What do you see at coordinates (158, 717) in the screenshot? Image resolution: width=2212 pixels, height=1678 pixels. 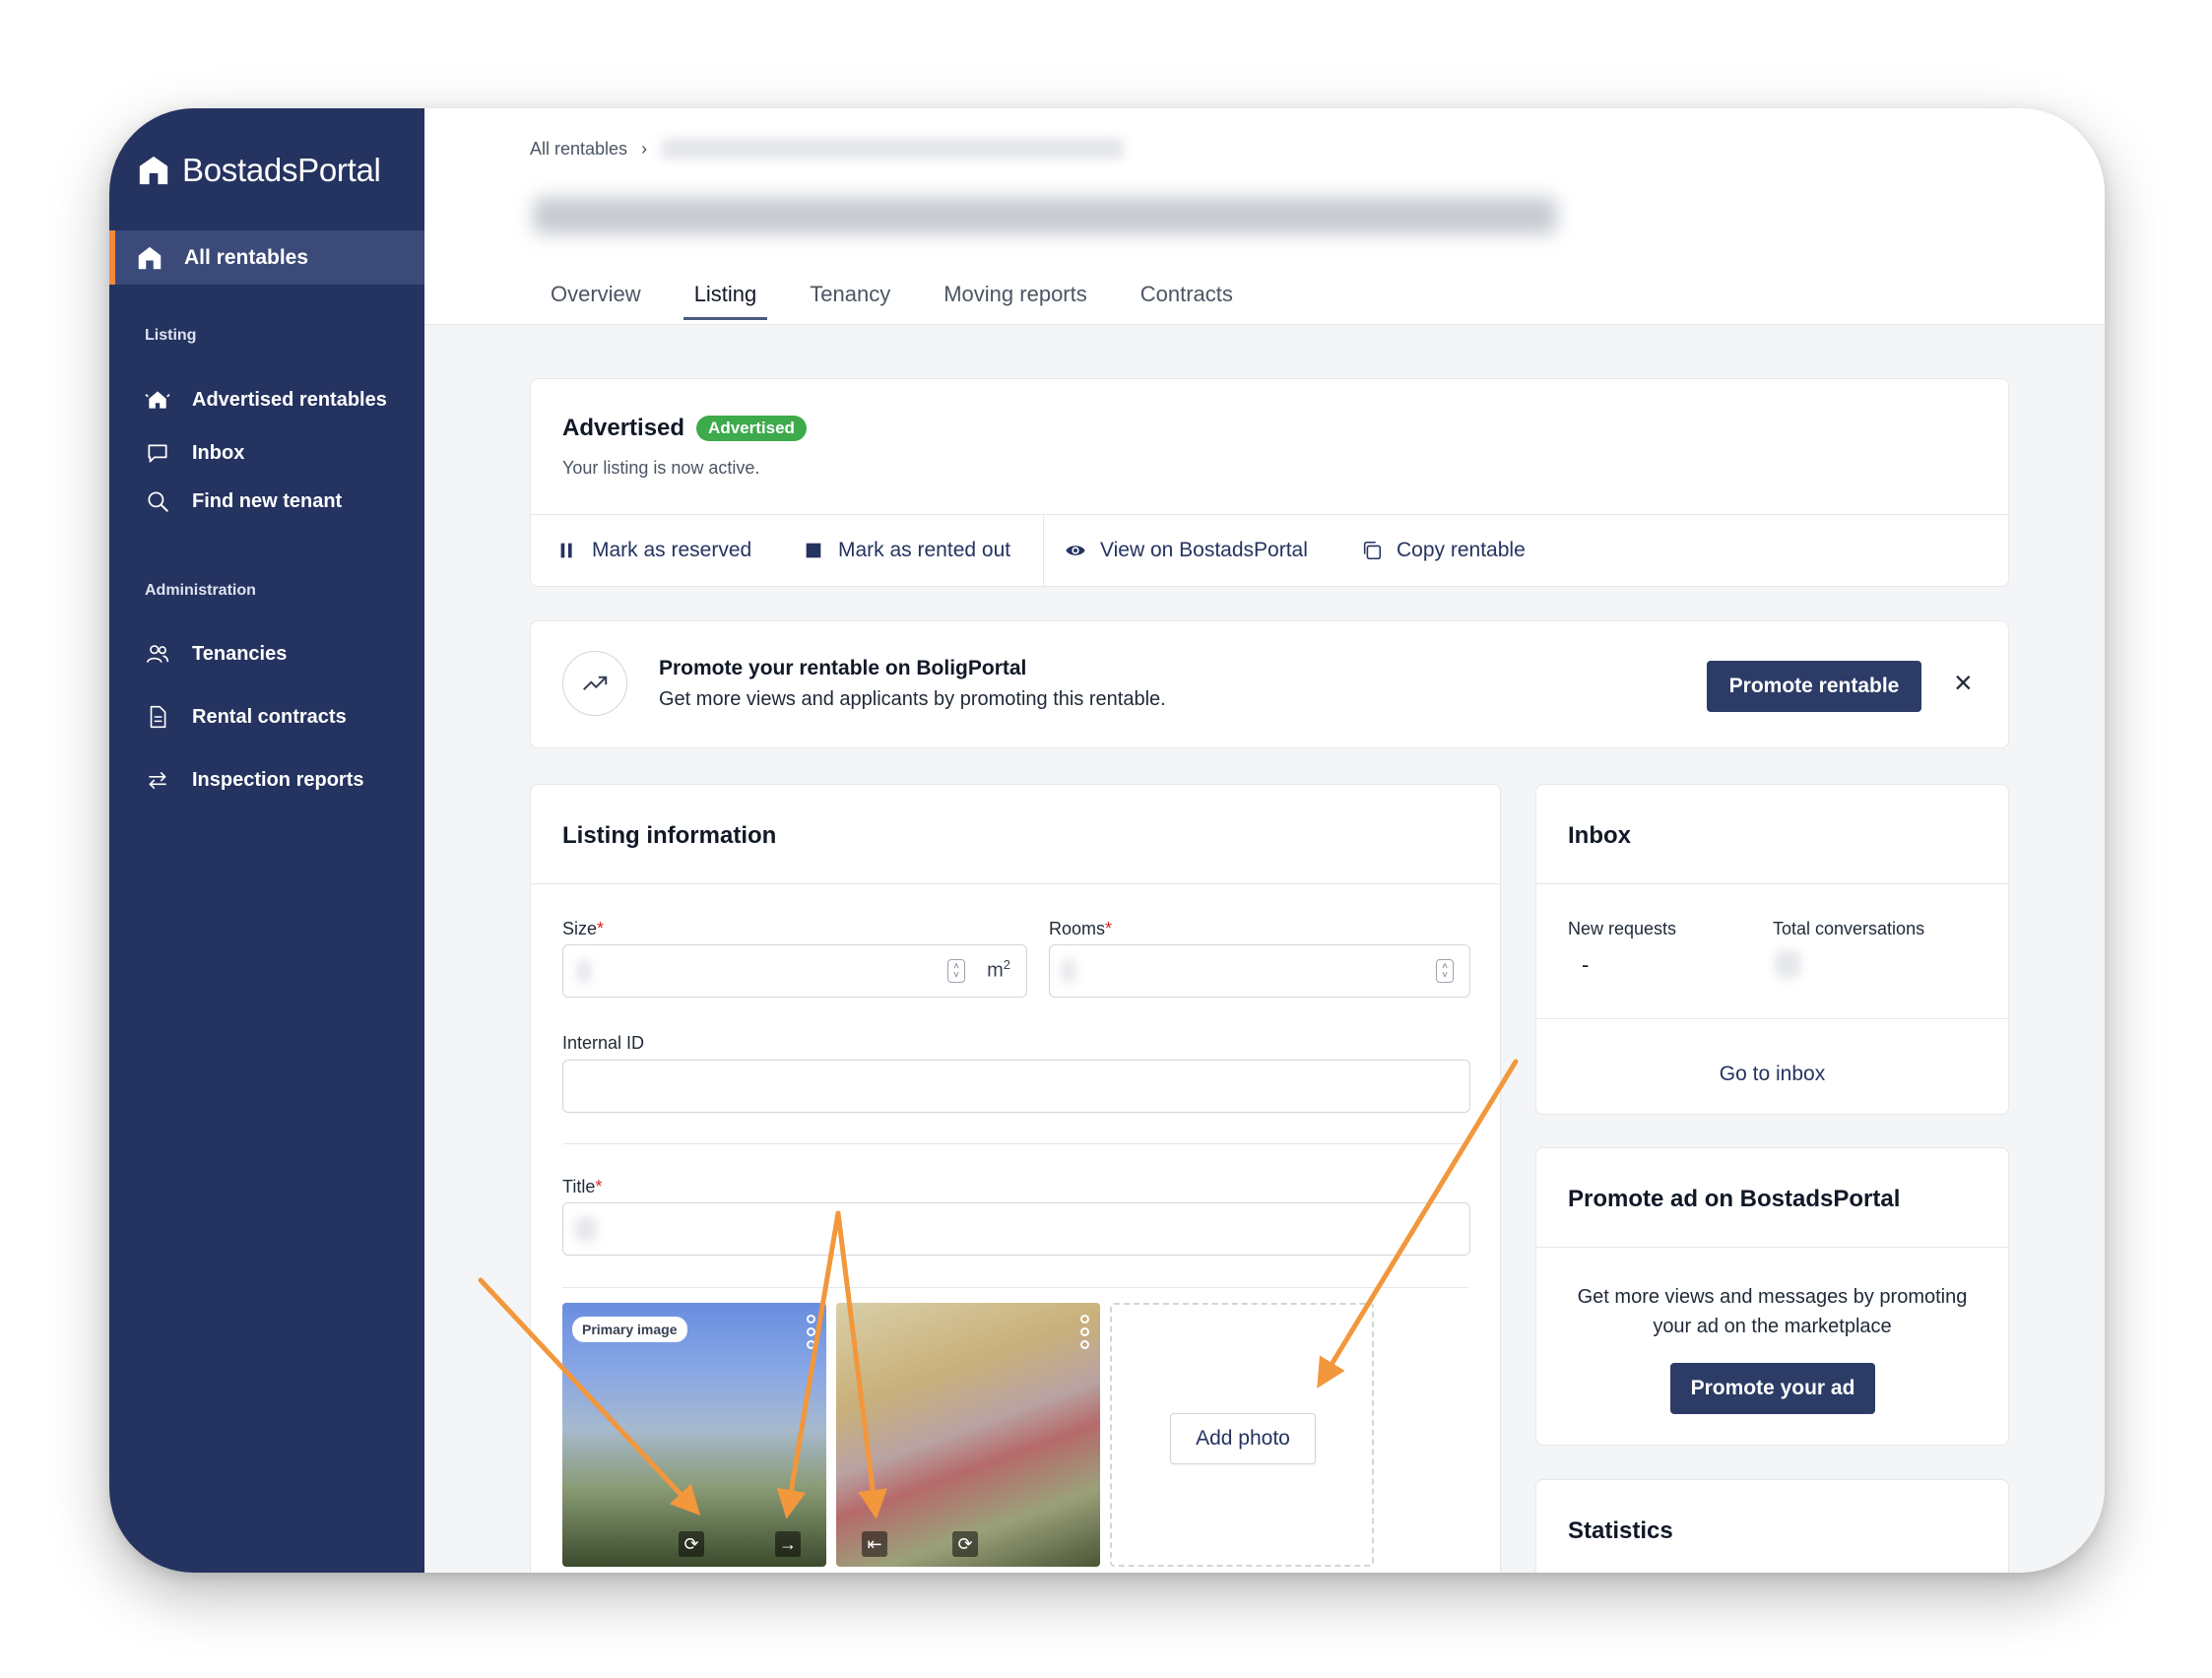 I see `document-icon` at bounding box center [158, 717].